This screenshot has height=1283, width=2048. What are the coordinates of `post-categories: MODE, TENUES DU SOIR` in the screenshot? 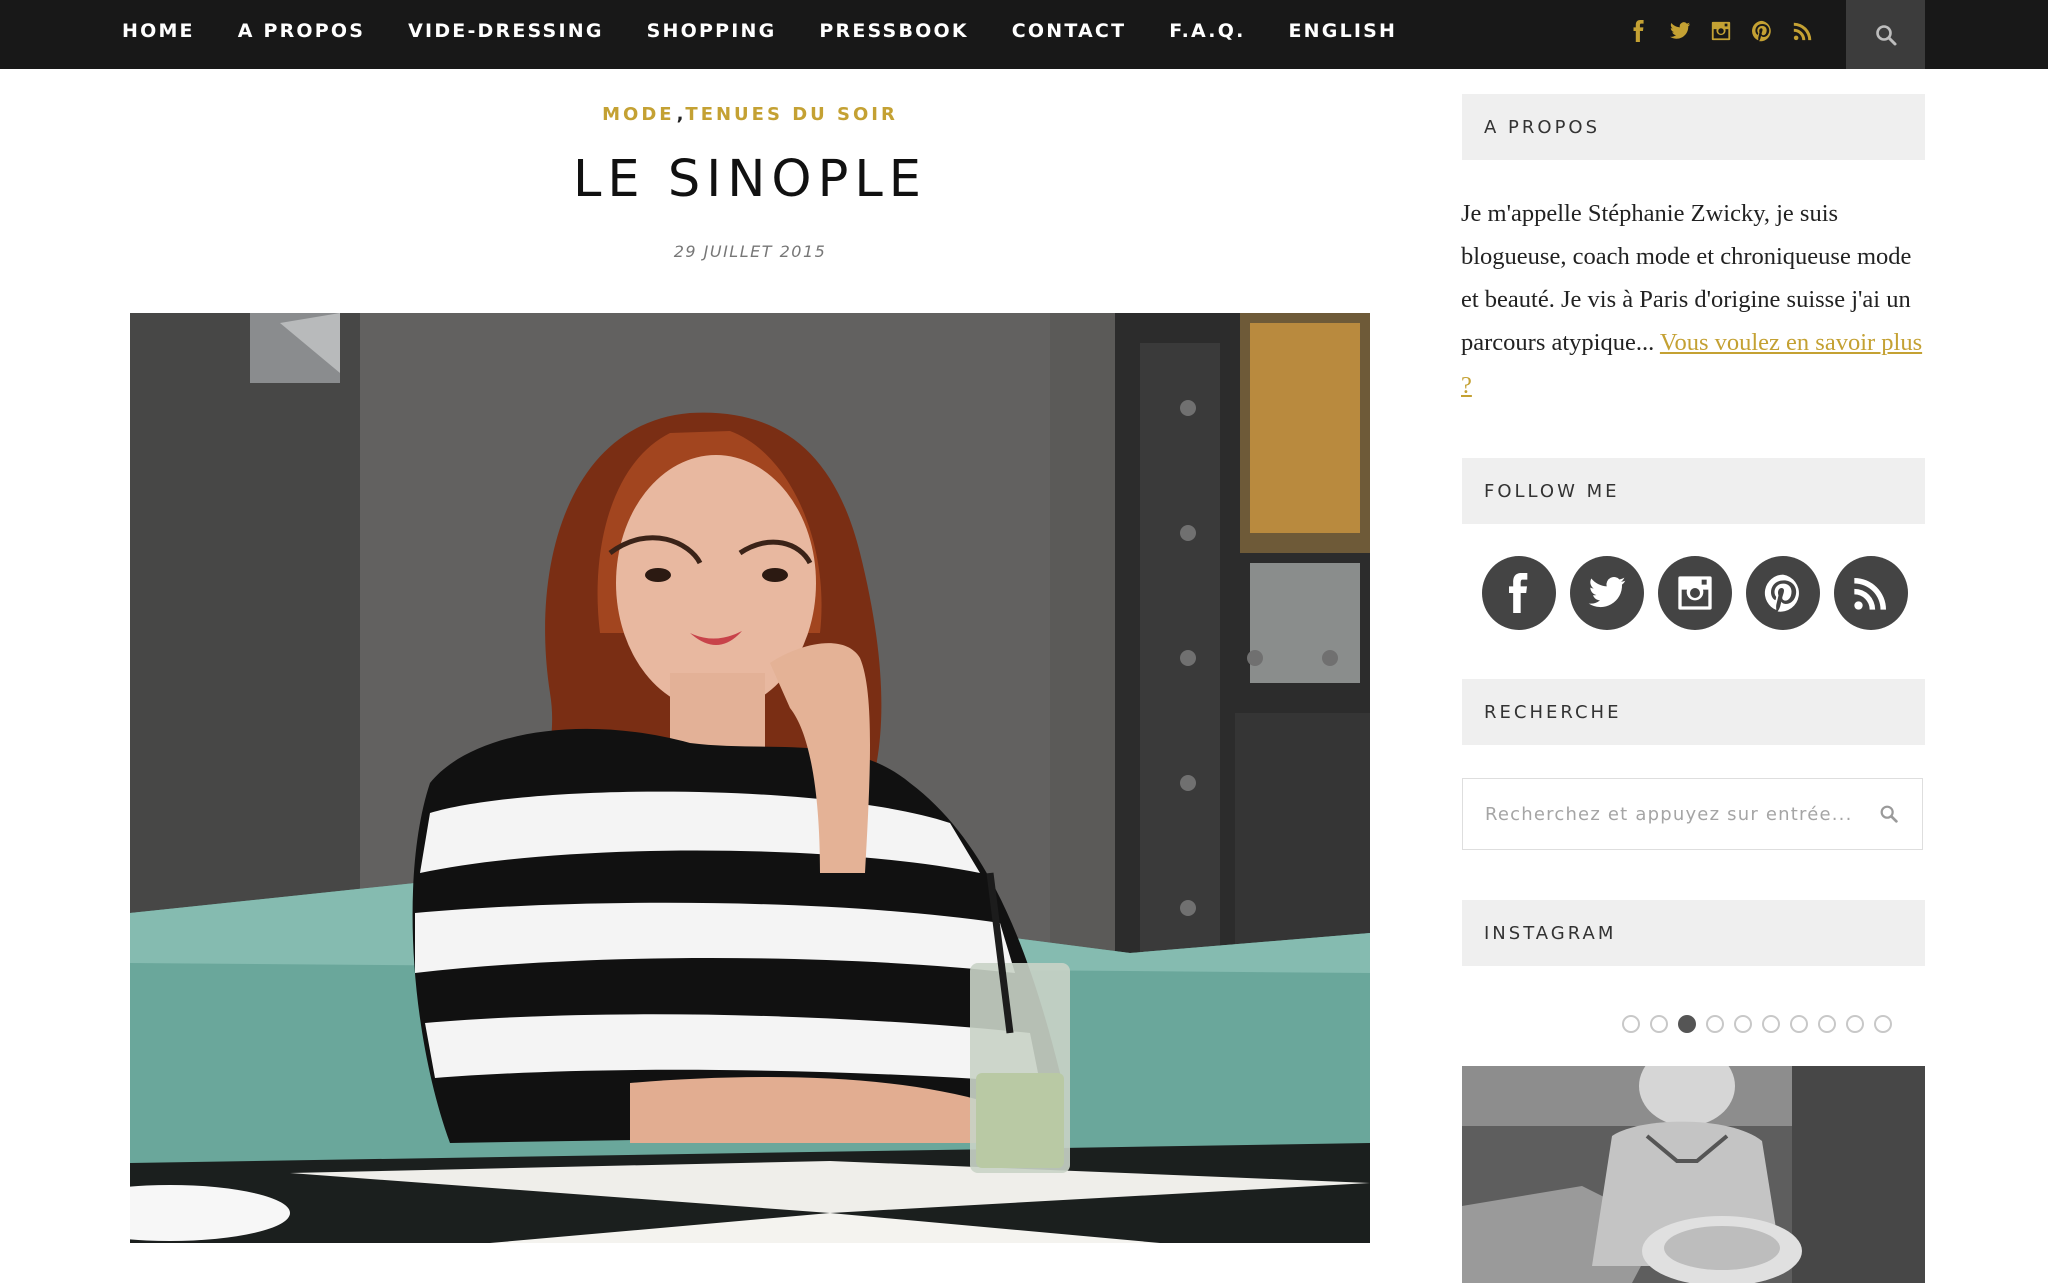 It's located at (750, 114).